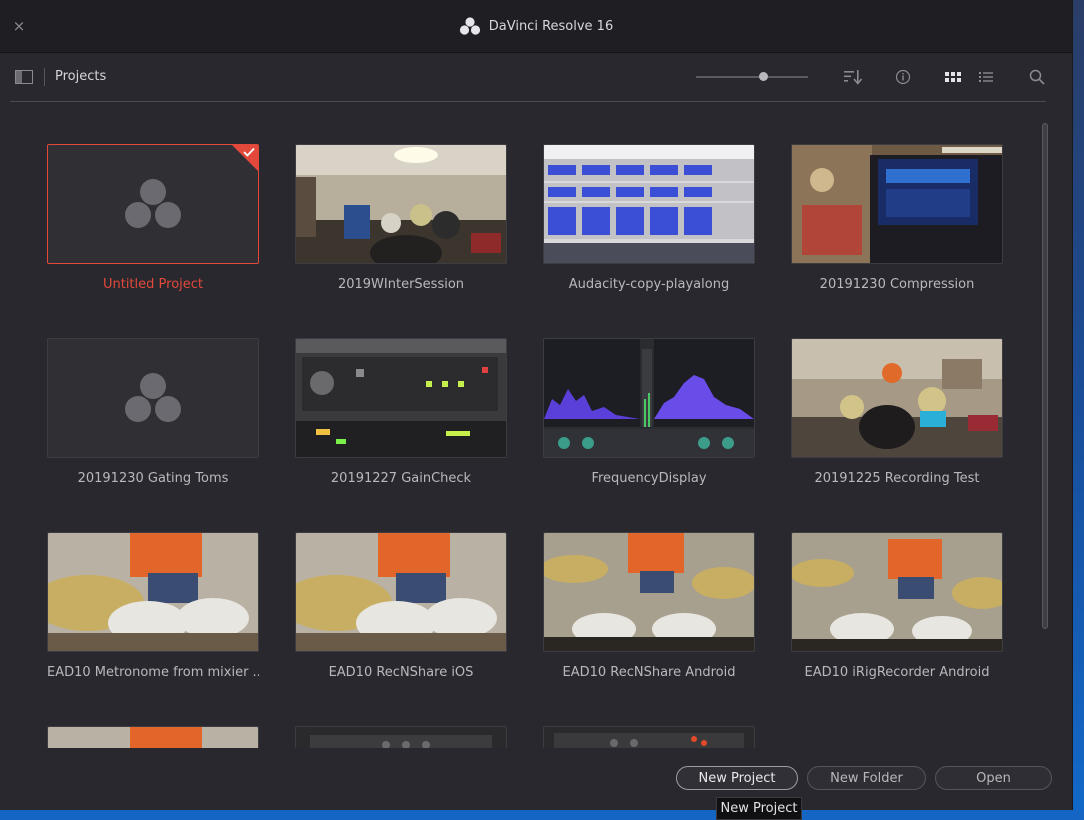  I want to click on thumbnail-zoom-slider, so click(752, 77).